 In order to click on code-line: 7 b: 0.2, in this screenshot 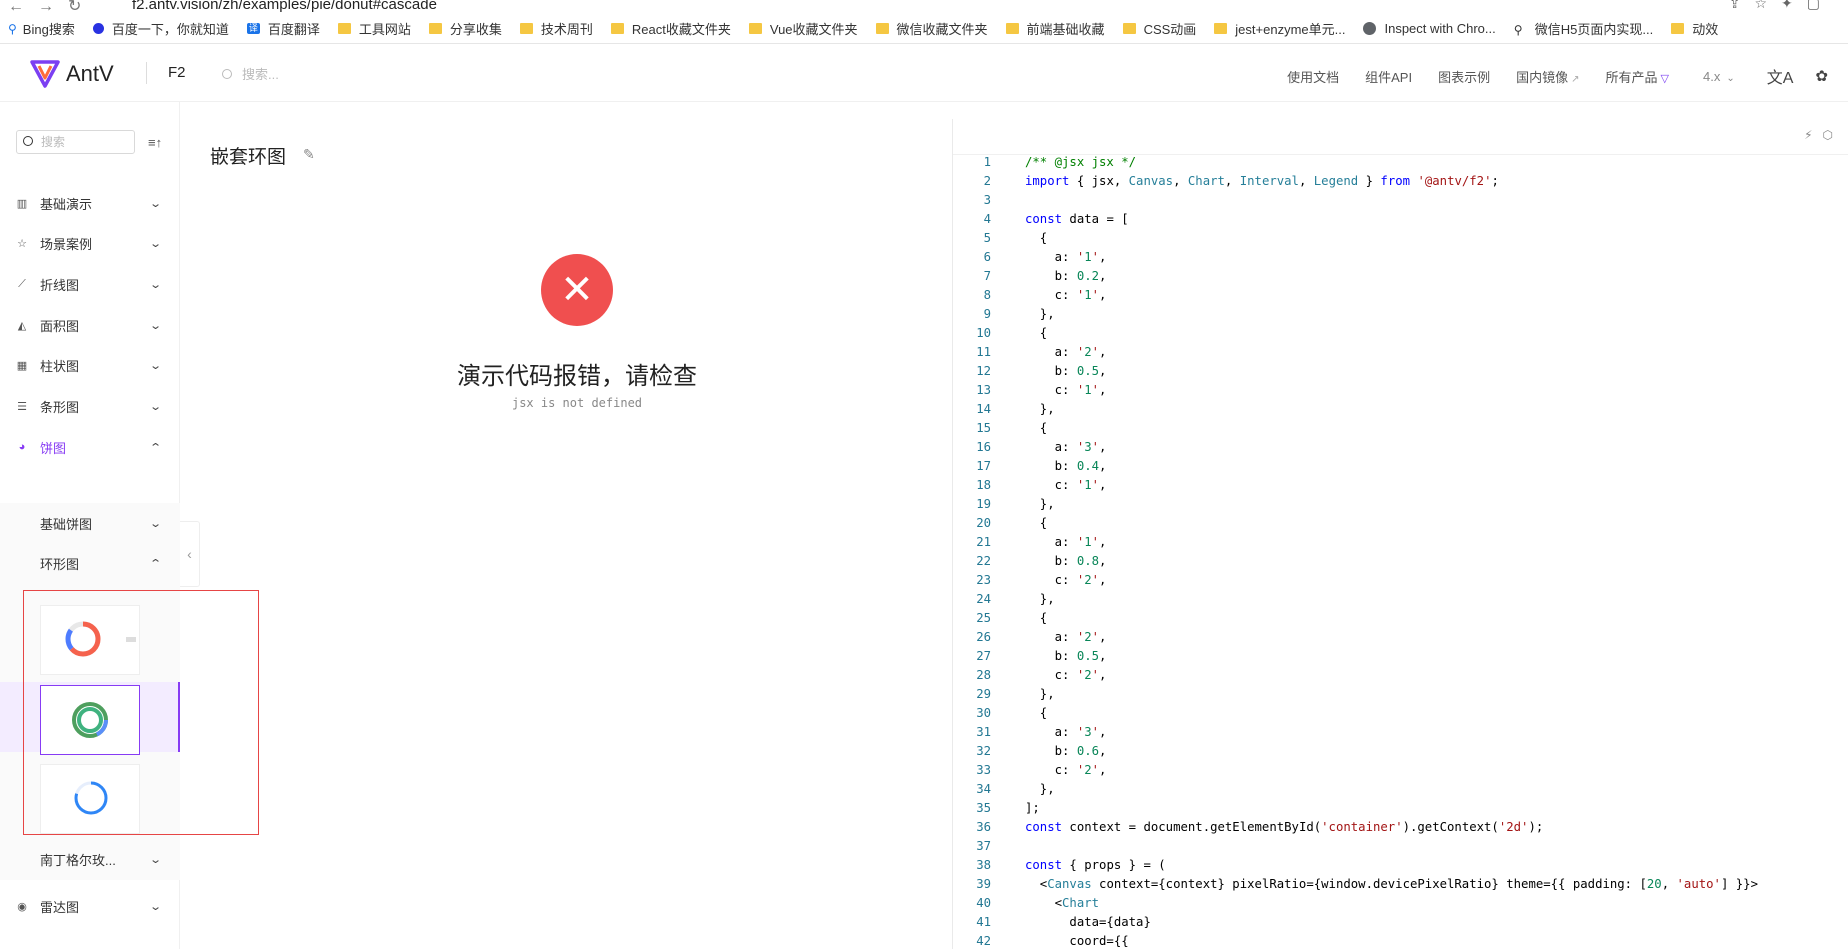, I will do `click(1400, 276)`.